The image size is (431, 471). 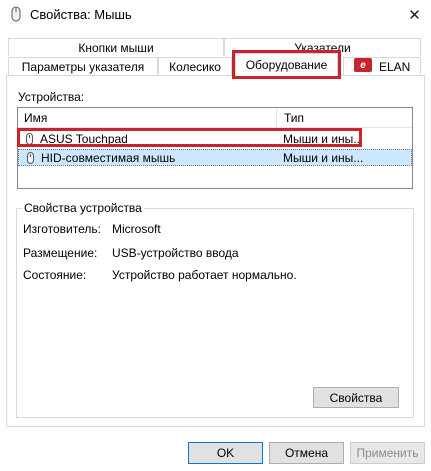 I want to click on cancel-button: Отмена, so click(x=306, y=453).